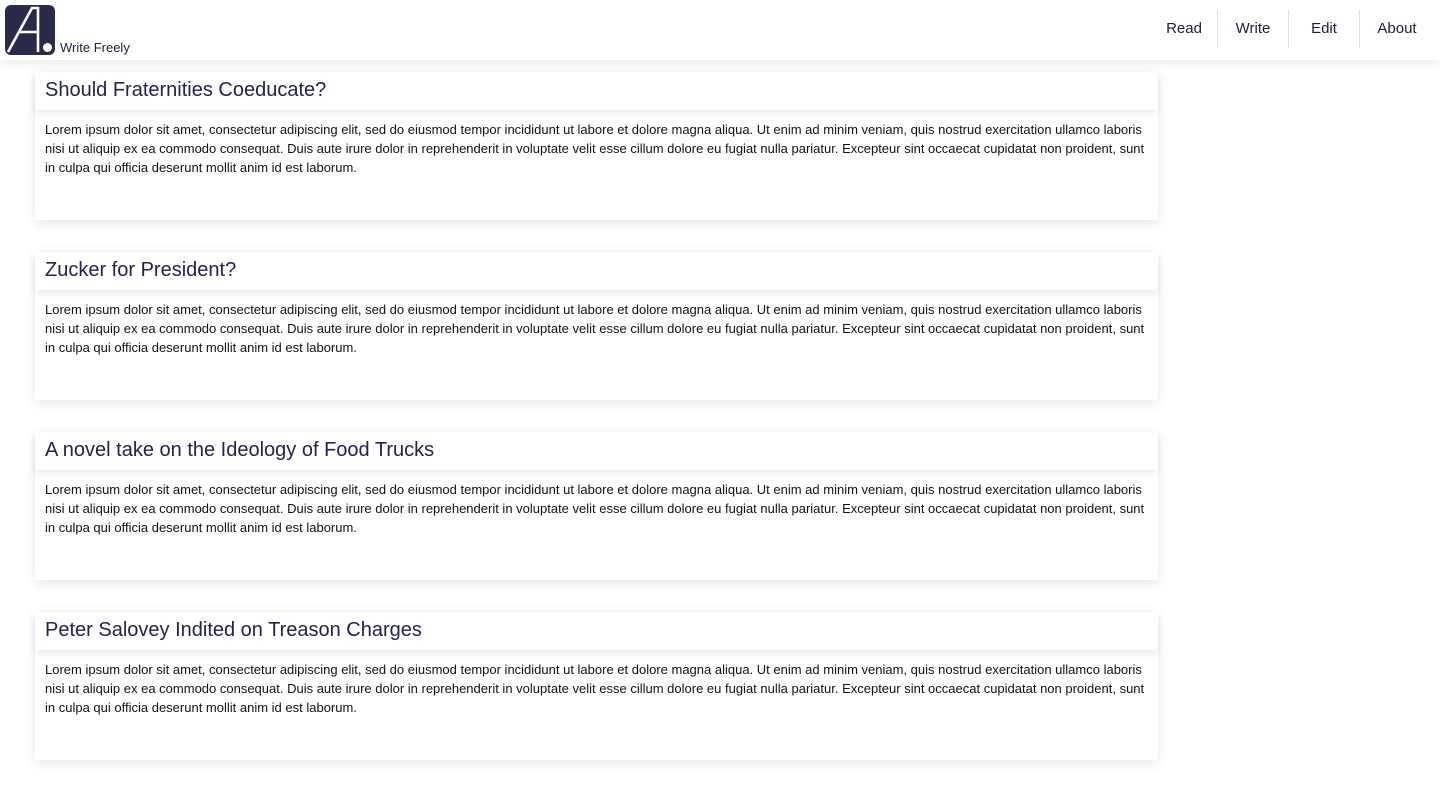 This screenshot has height=804, width=1440. What do you see at coordinates (720, 30) in the screenshot?
I see `top-navigation-bar: Write Freely Read Write Edit About` at bounding box center [720, 30].